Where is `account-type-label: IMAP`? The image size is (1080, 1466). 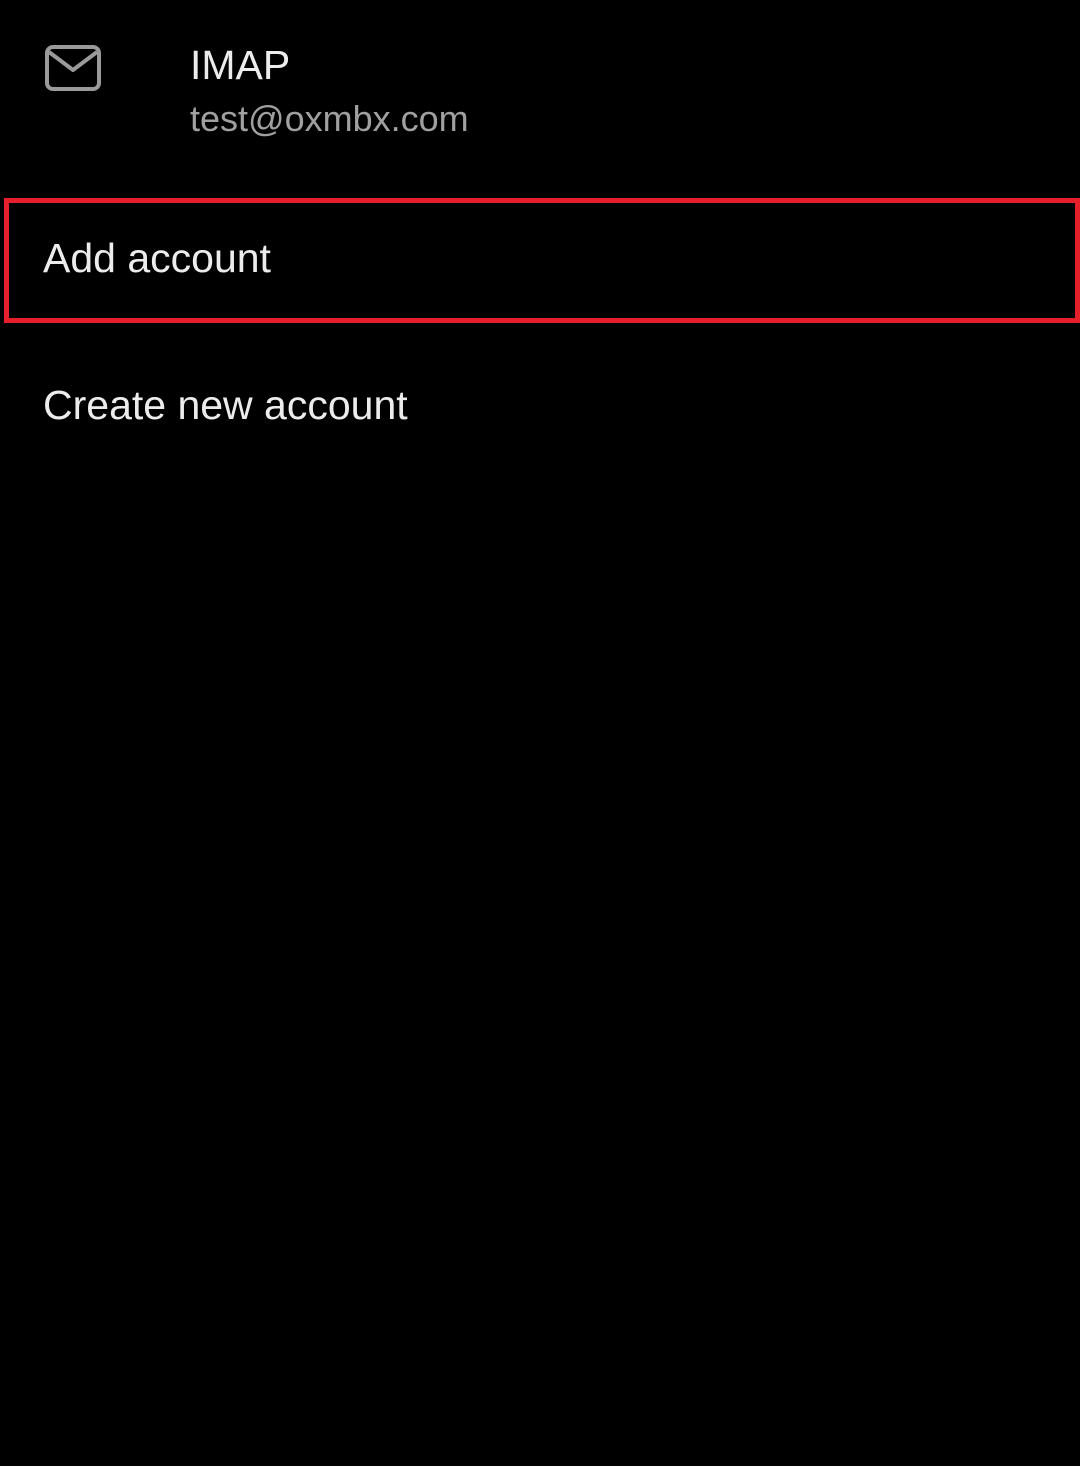 account-type-label: IMAP is located at coordinates (240, 65).